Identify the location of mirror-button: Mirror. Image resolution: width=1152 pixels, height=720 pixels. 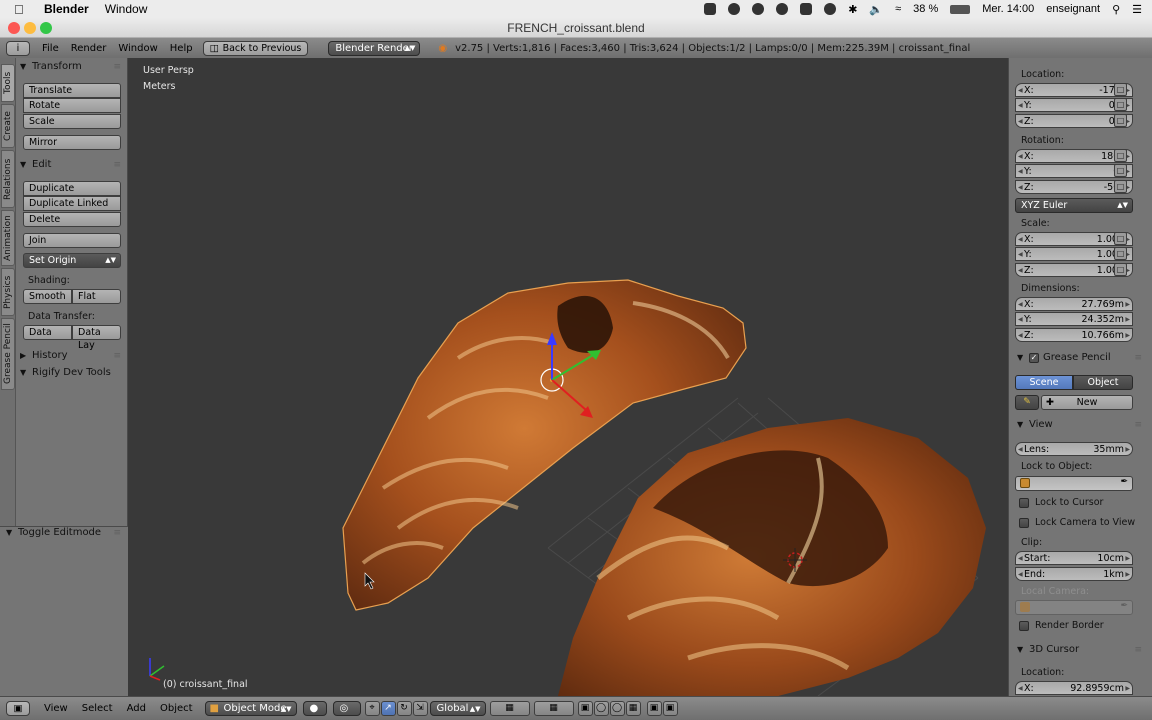
(72, 142).